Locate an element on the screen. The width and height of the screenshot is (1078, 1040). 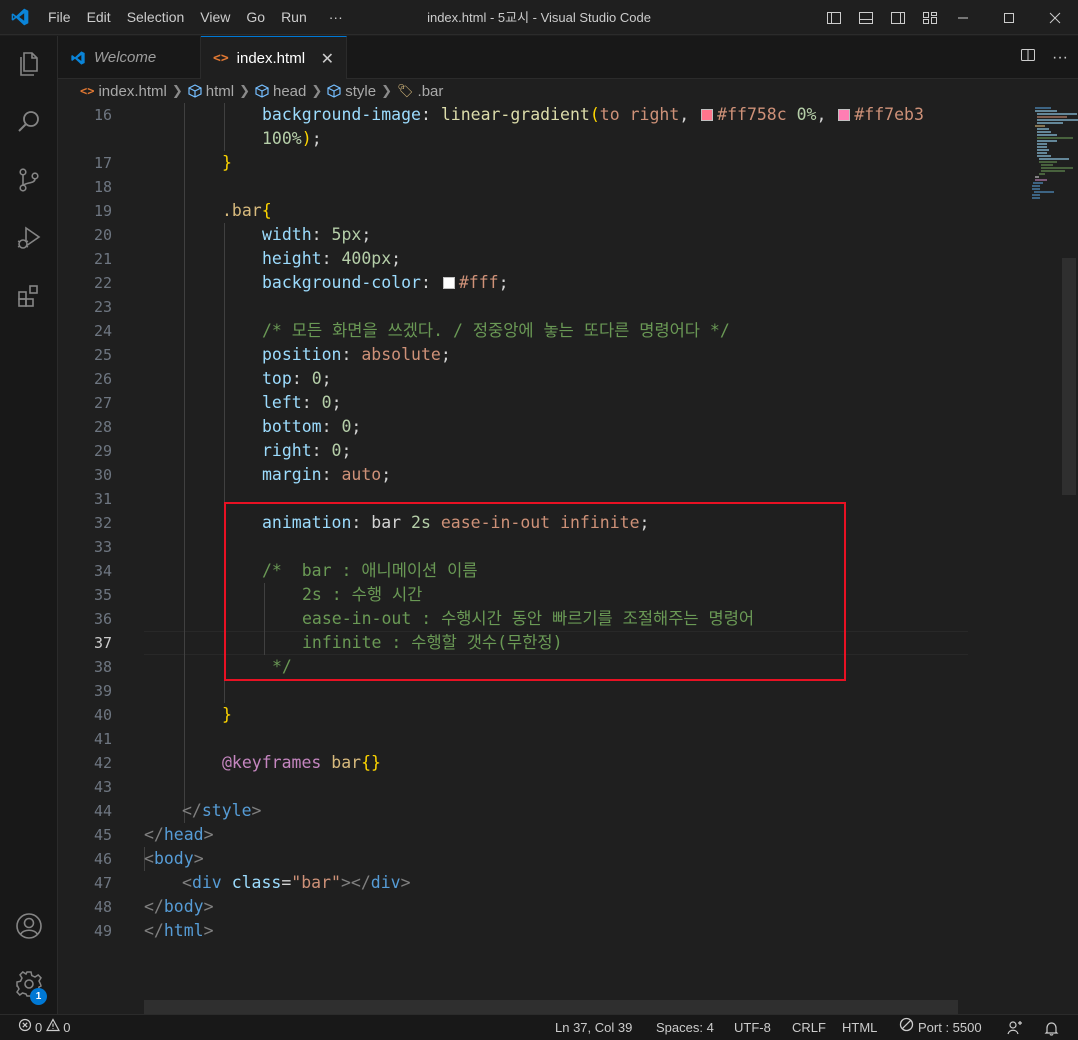
minimap is located at coordinates (1023, 558).